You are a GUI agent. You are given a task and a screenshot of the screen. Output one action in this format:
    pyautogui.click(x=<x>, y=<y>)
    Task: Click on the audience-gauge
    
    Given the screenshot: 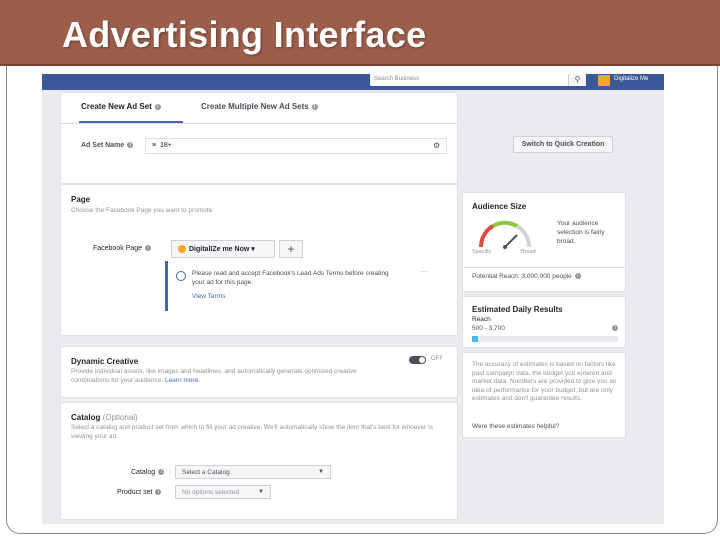 What is the action you would take?
    pyautogui.click(x=505, y=234)
    